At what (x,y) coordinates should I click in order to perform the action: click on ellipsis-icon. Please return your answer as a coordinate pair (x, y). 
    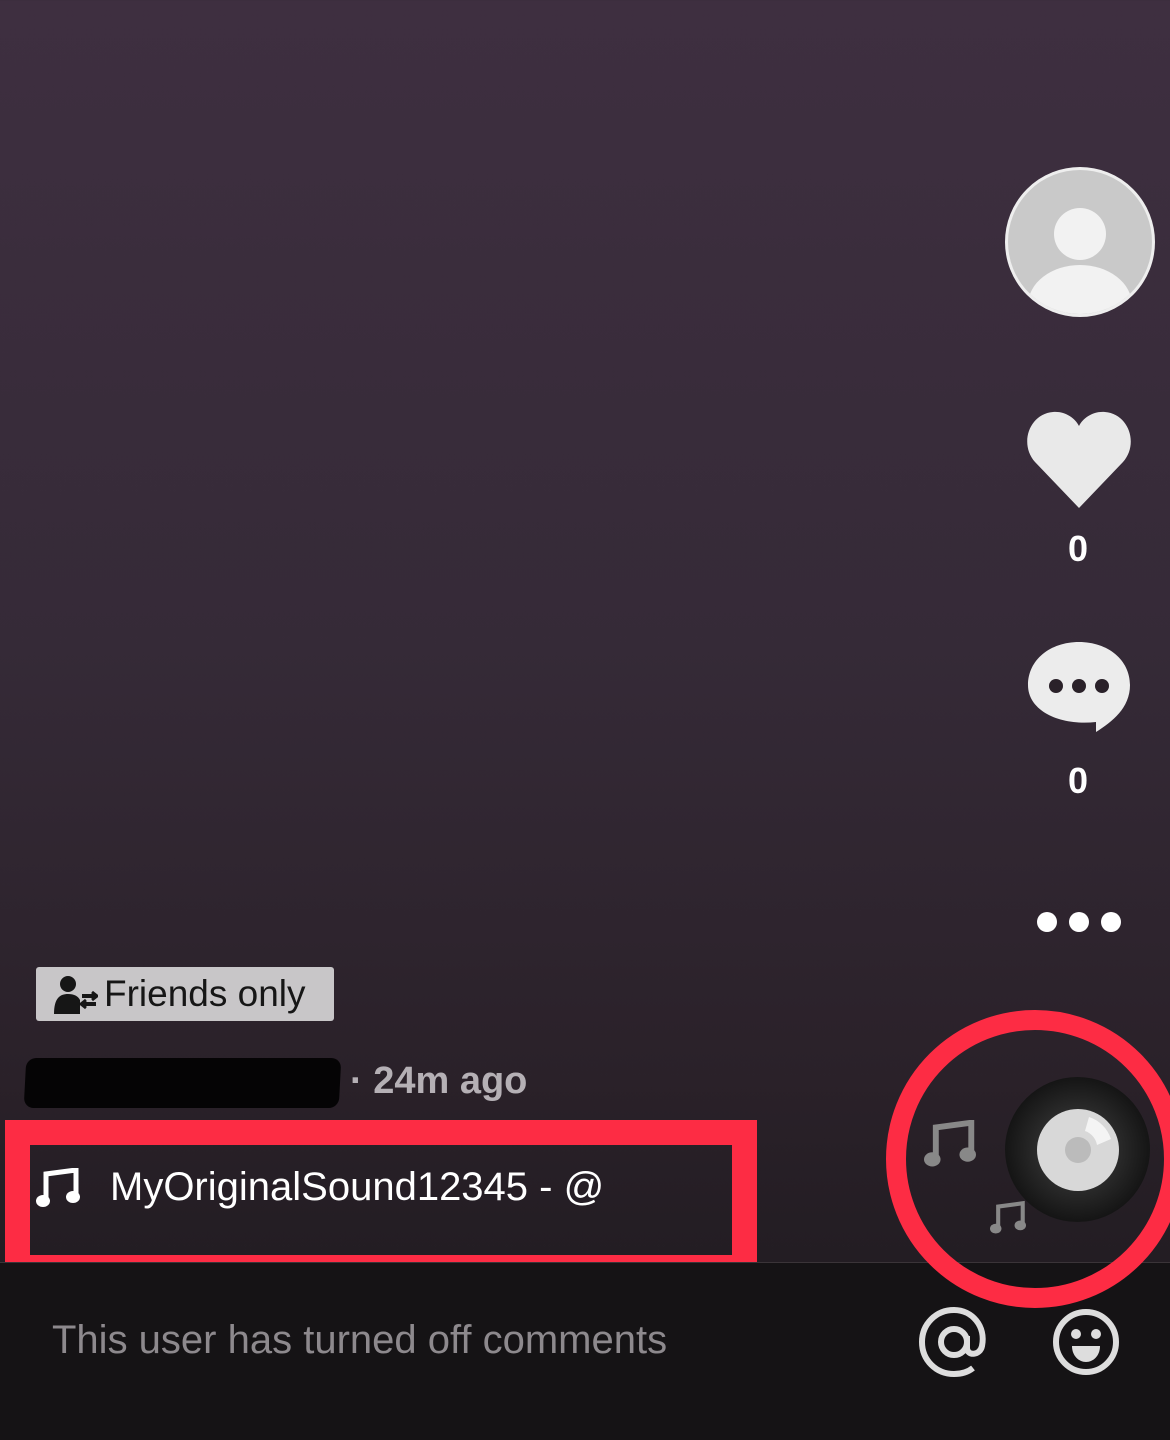
    Looking at the image, I should click on (1079, 922).